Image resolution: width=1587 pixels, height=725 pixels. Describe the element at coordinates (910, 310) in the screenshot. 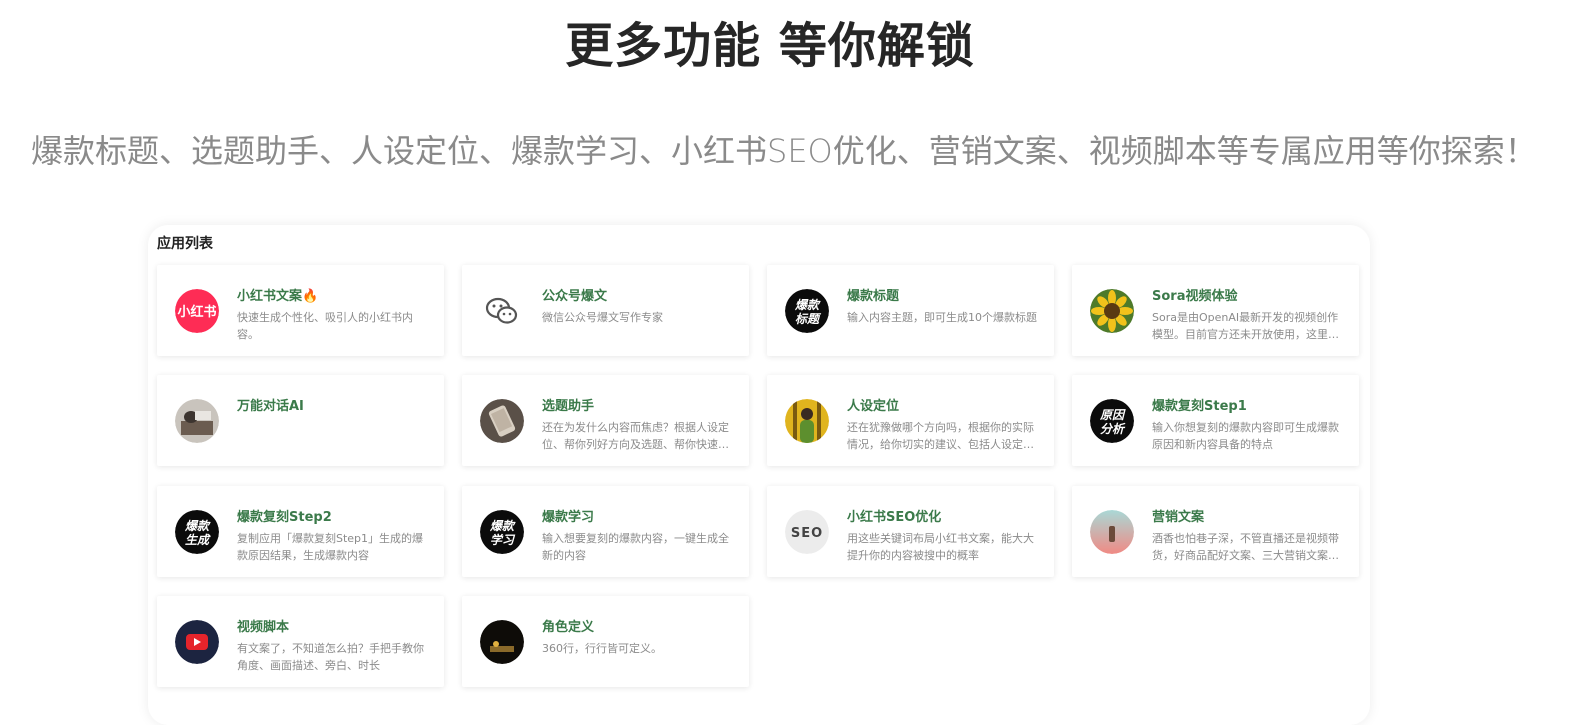

I see `app-card-viral-title: 爆款 标题 爆款标题 输入内容主题，即可生成10个爆款标题` at that location.